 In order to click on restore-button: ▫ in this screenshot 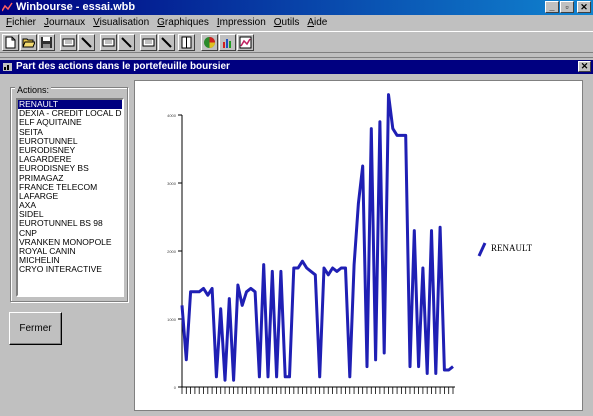, I will do `click(567, 7)`.